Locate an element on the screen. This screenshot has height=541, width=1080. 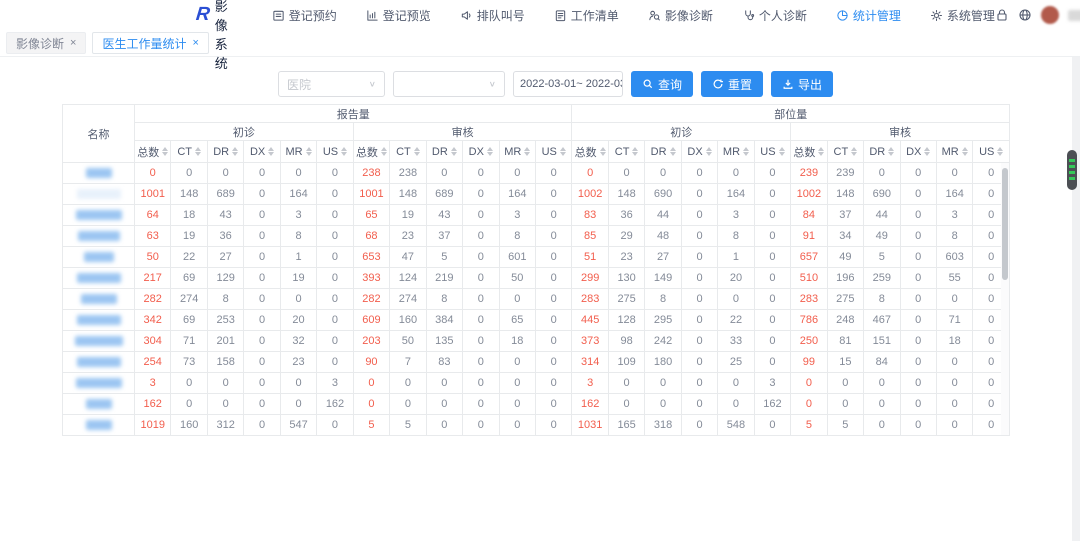
column-header-label: DR is located at coordinates (221, 151).